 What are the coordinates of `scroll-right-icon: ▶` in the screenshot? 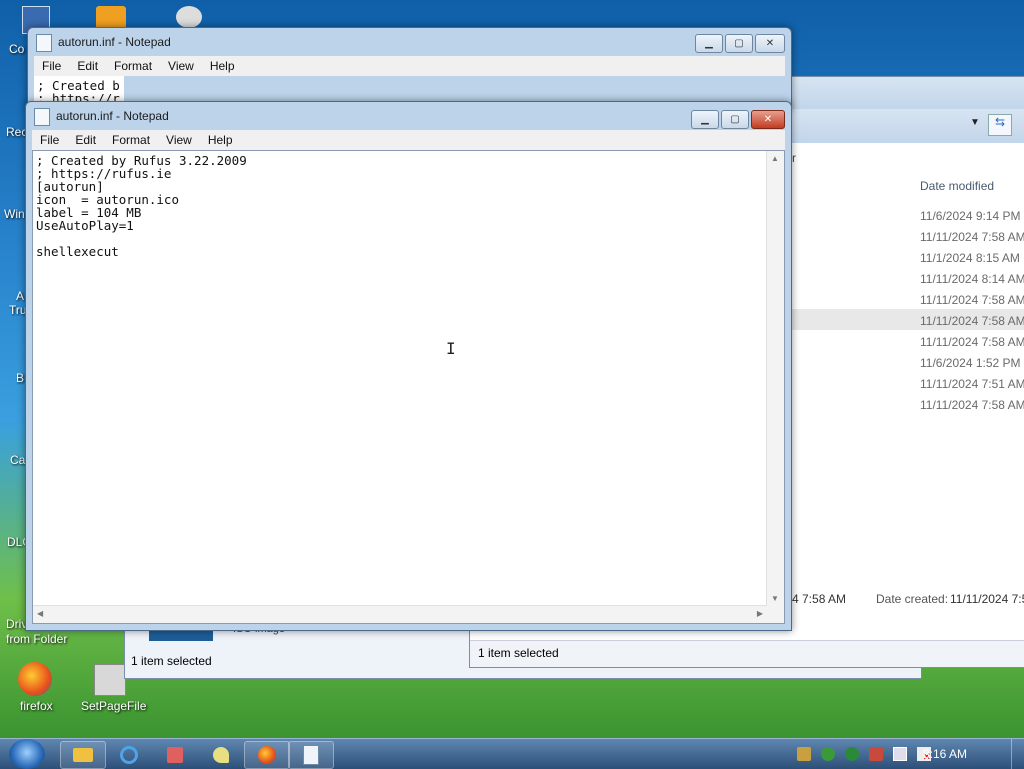 It's located at (760, 613).